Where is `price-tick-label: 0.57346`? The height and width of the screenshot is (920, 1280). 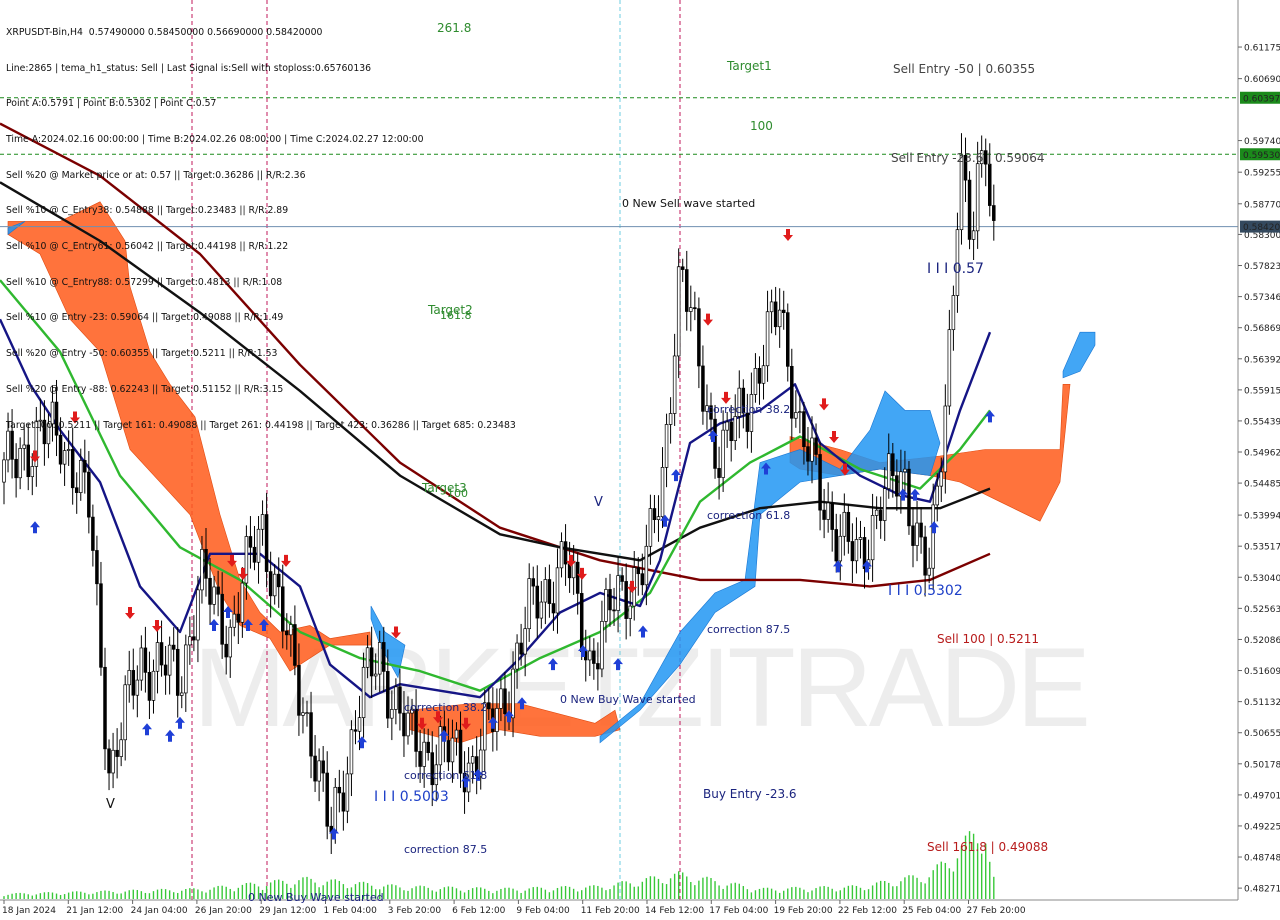
price-tick-label: 0.57346 is located at coordinates (1262, 298).